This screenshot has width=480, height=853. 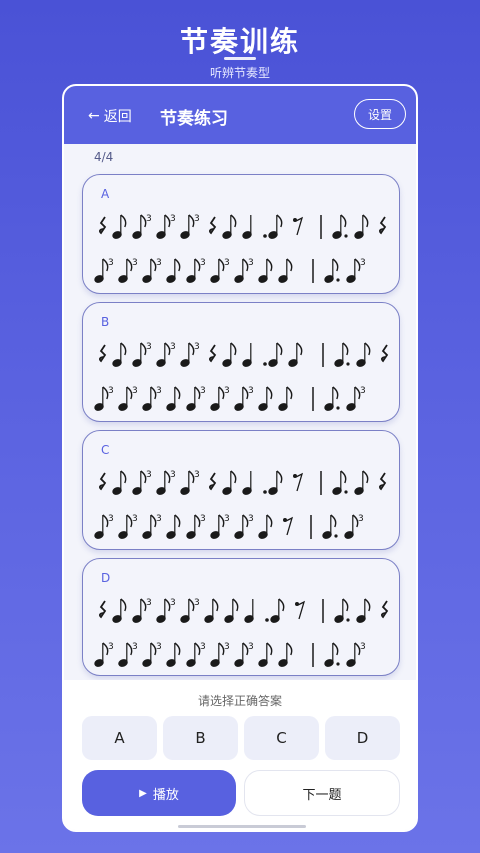 I want to click on option-letter: D, so click(x=106, y=578).